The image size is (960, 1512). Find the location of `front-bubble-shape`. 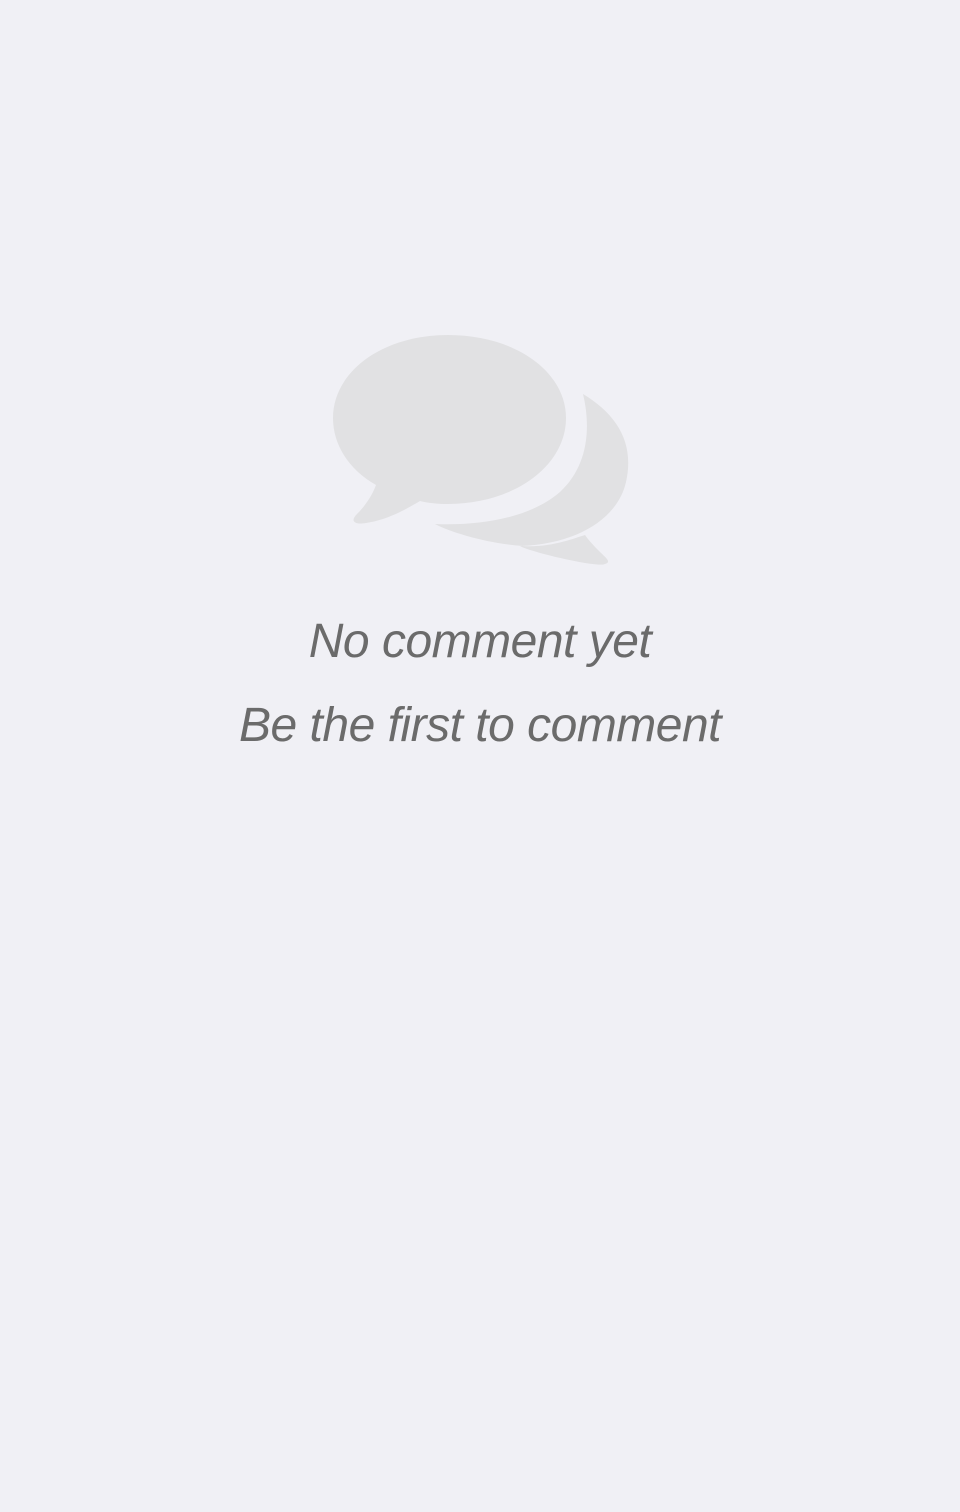

front-bubble-shape is located at coordinates (449, 429).